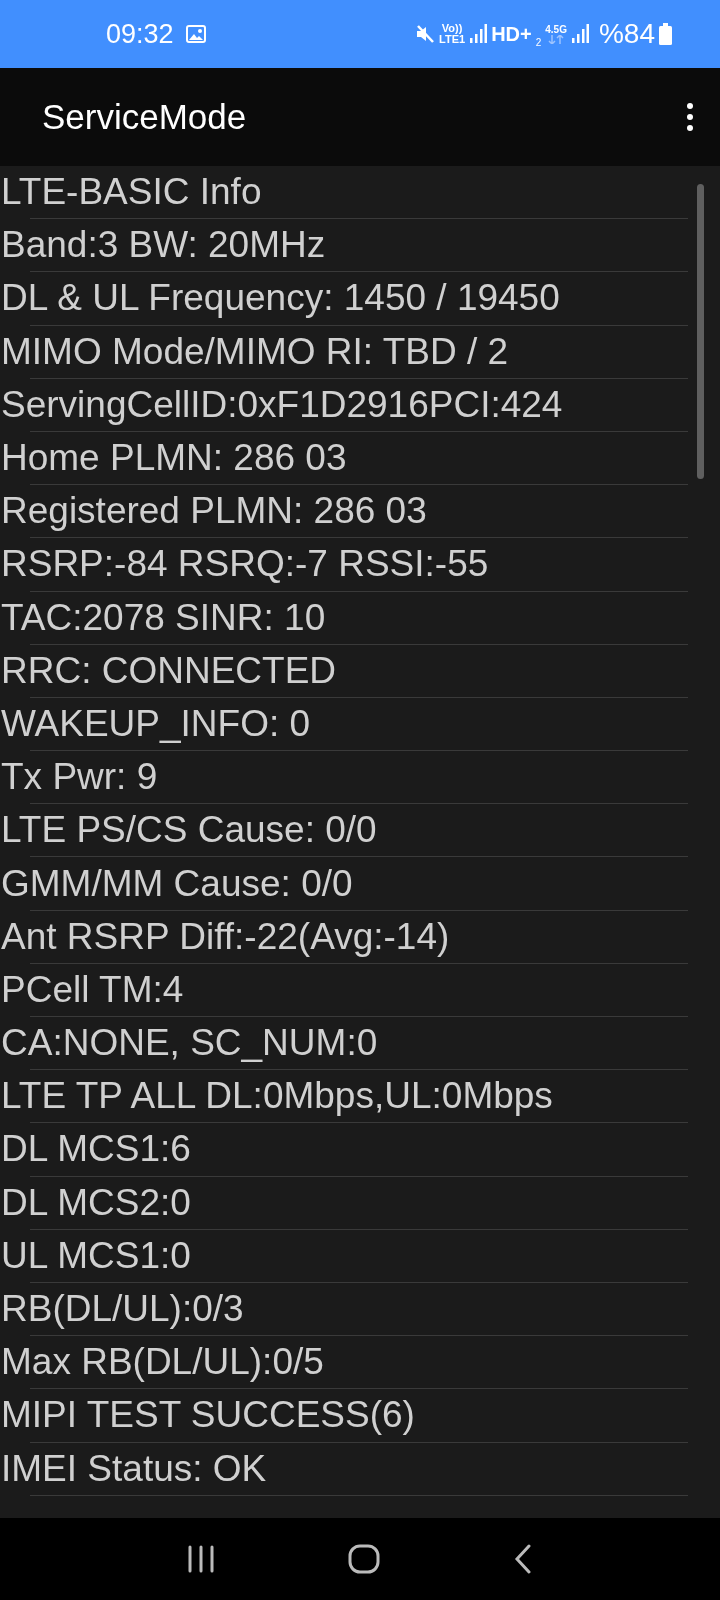  Describe the element at coordinates (245, 564) in the screenshot. I see `info-line: RSRP:-84 RSRQ:-7 RSSI:-55` at that location.